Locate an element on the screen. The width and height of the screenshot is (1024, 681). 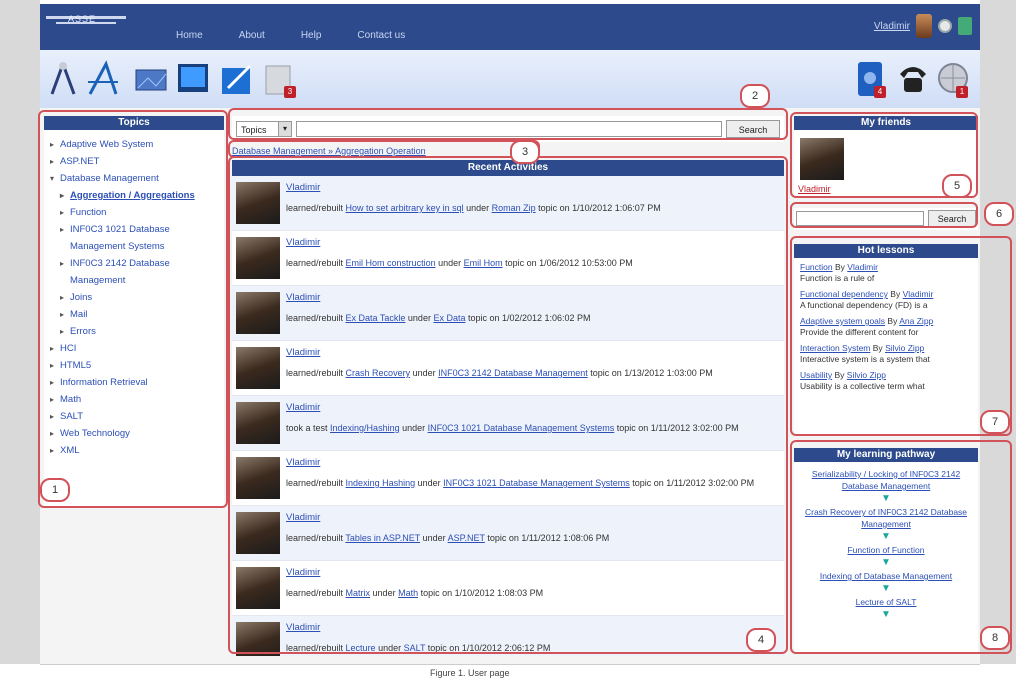
settings-icon is located at coordinates (945, 26).